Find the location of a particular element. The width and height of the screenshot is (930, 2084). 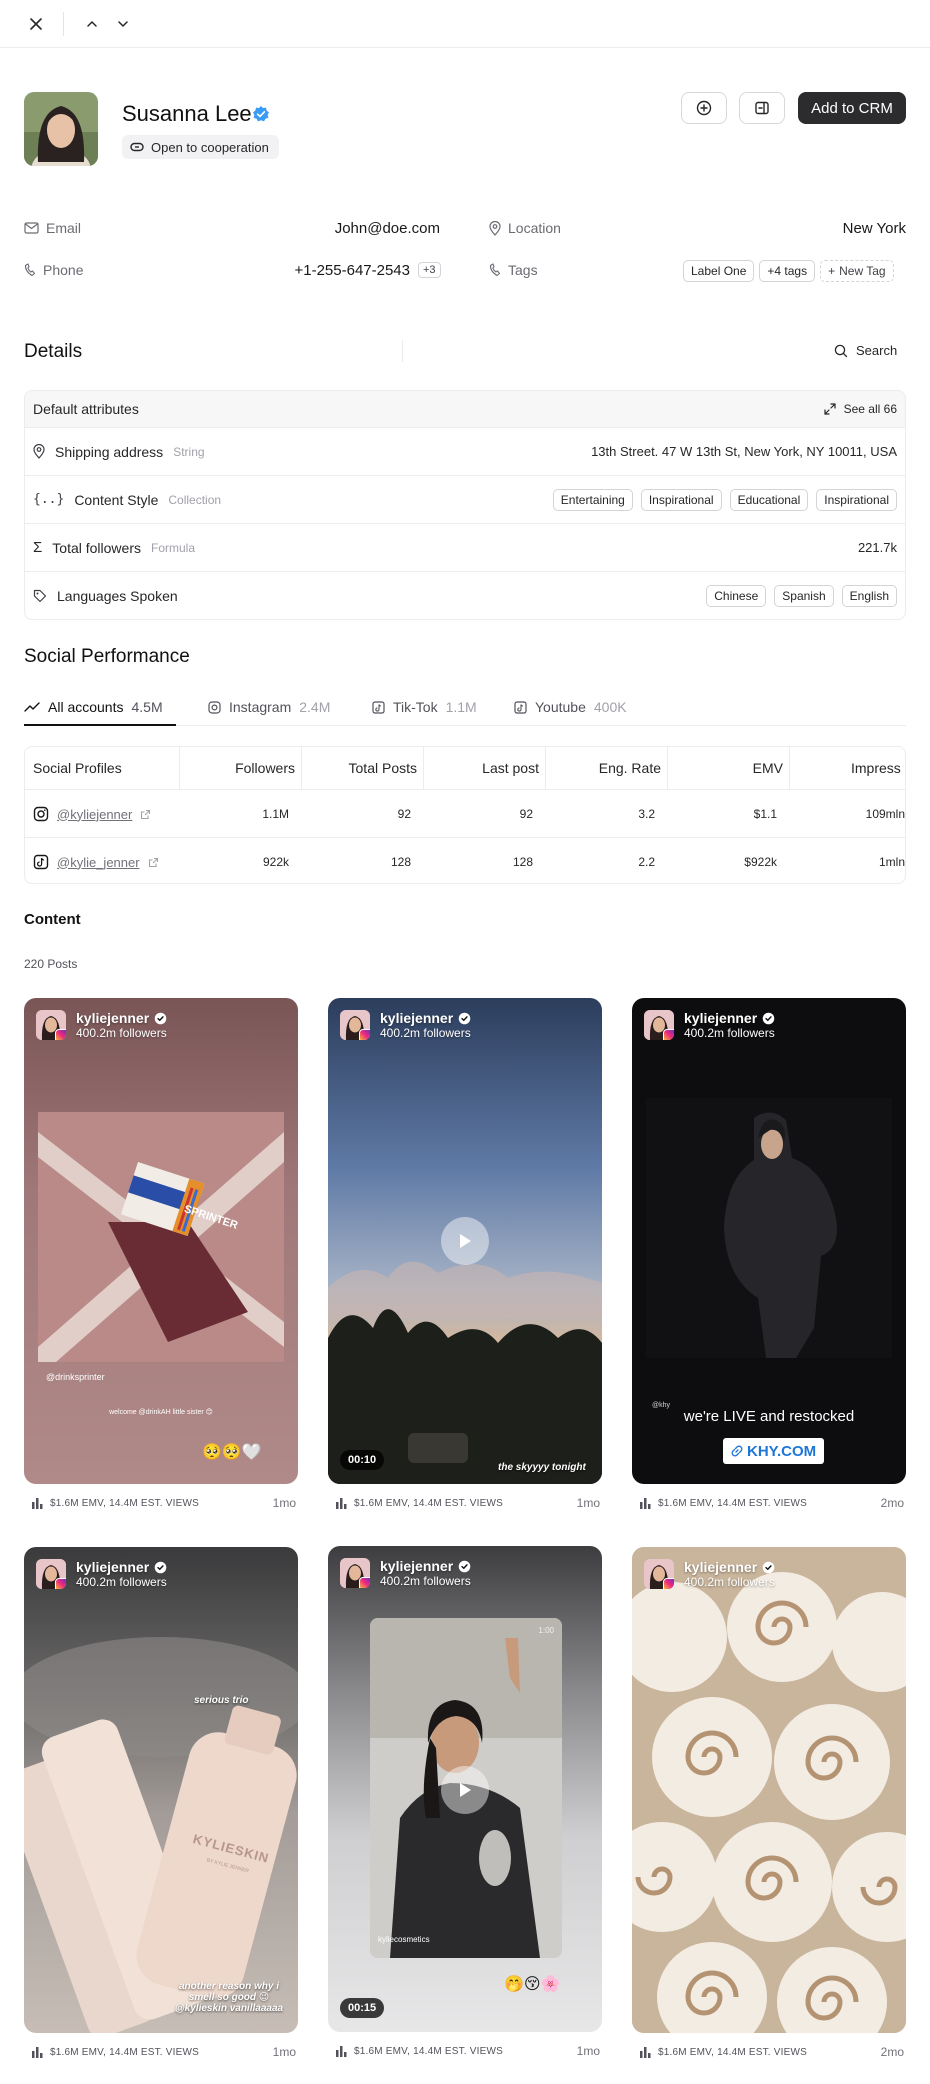

column-header: Eng. Rate is located at coordinates (603, 768).